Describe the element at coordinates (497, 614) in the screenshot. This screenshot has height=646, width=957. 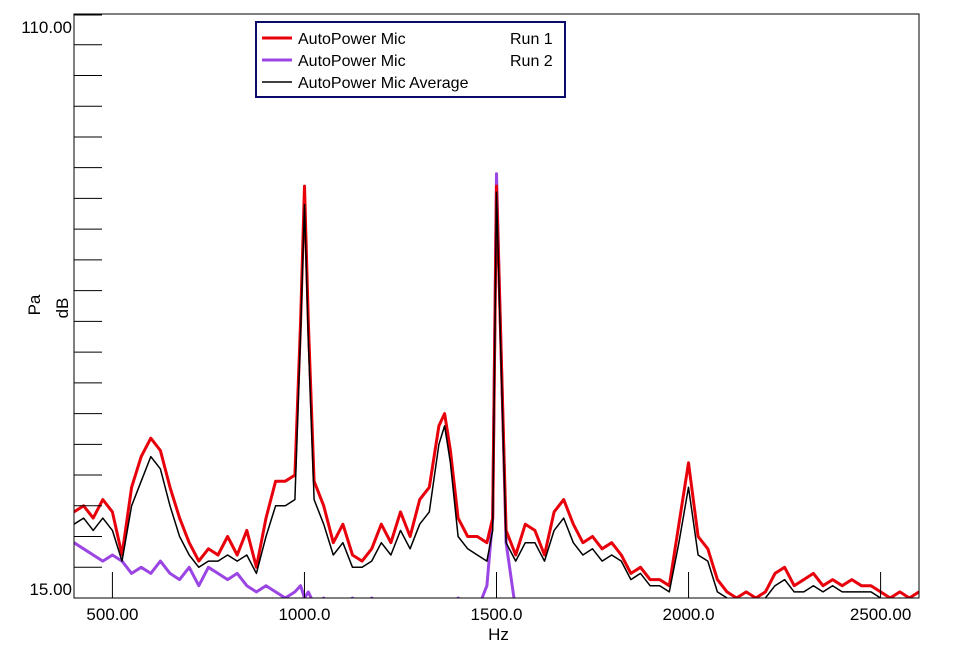
I see `x-tick-label: 1500.0` at that location.